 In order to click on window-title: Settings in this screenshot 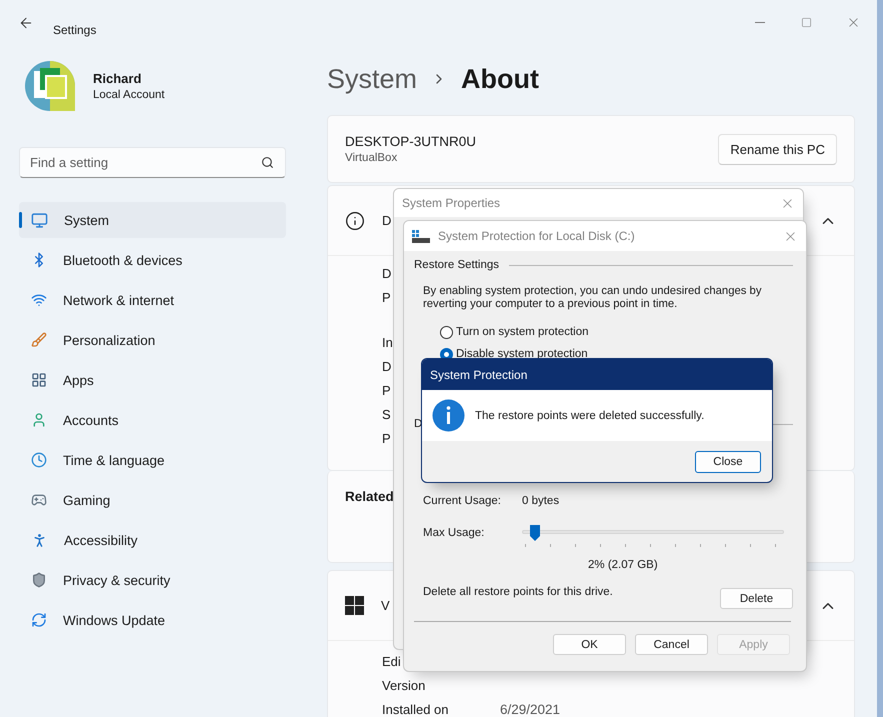, I will do `click(74, 29)`.